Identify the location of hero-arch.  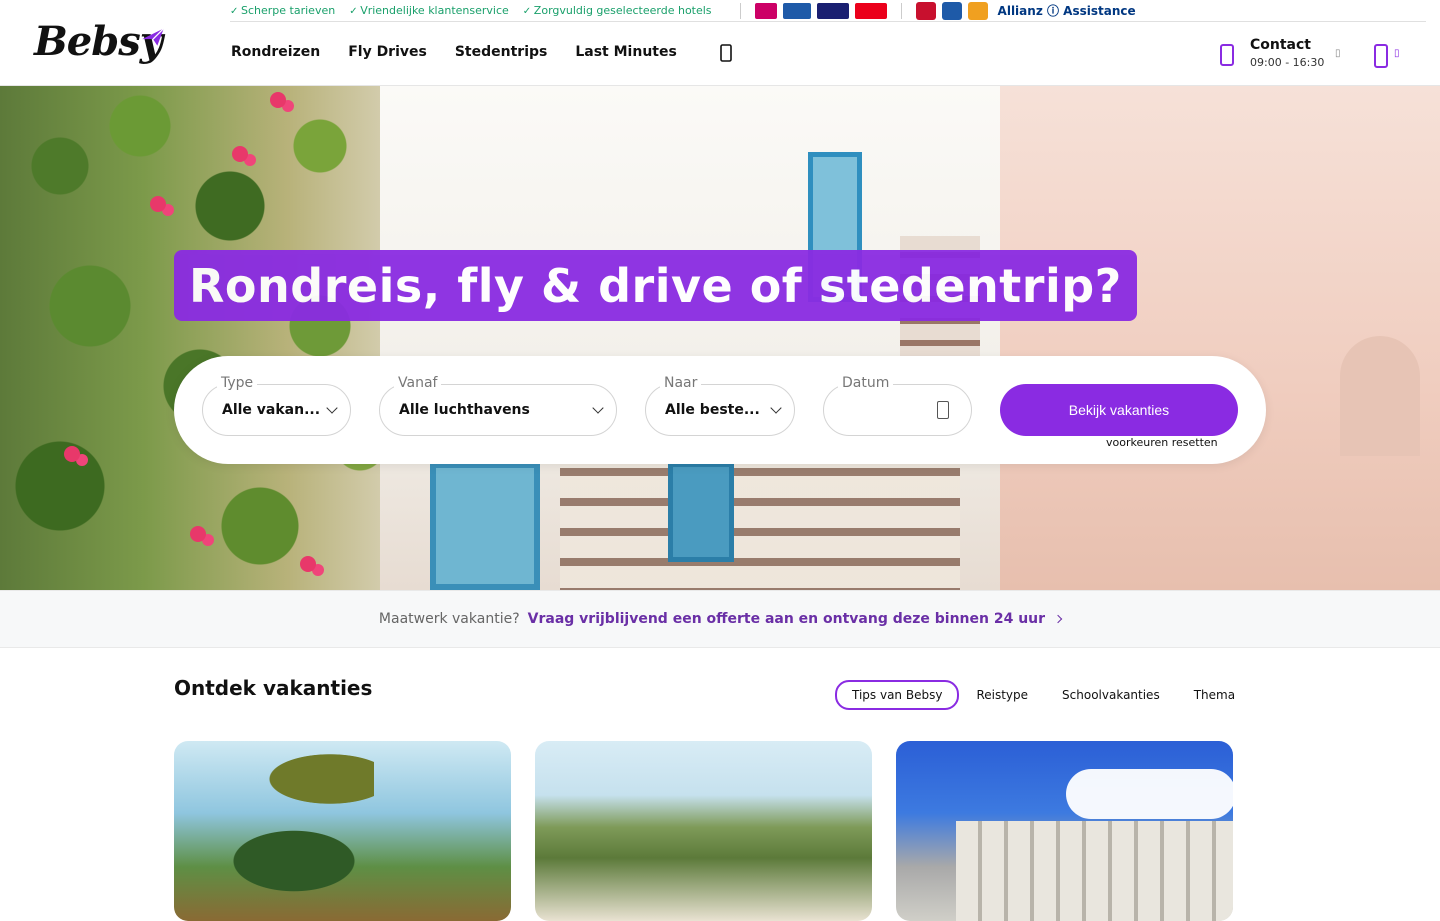
(1380, 396).